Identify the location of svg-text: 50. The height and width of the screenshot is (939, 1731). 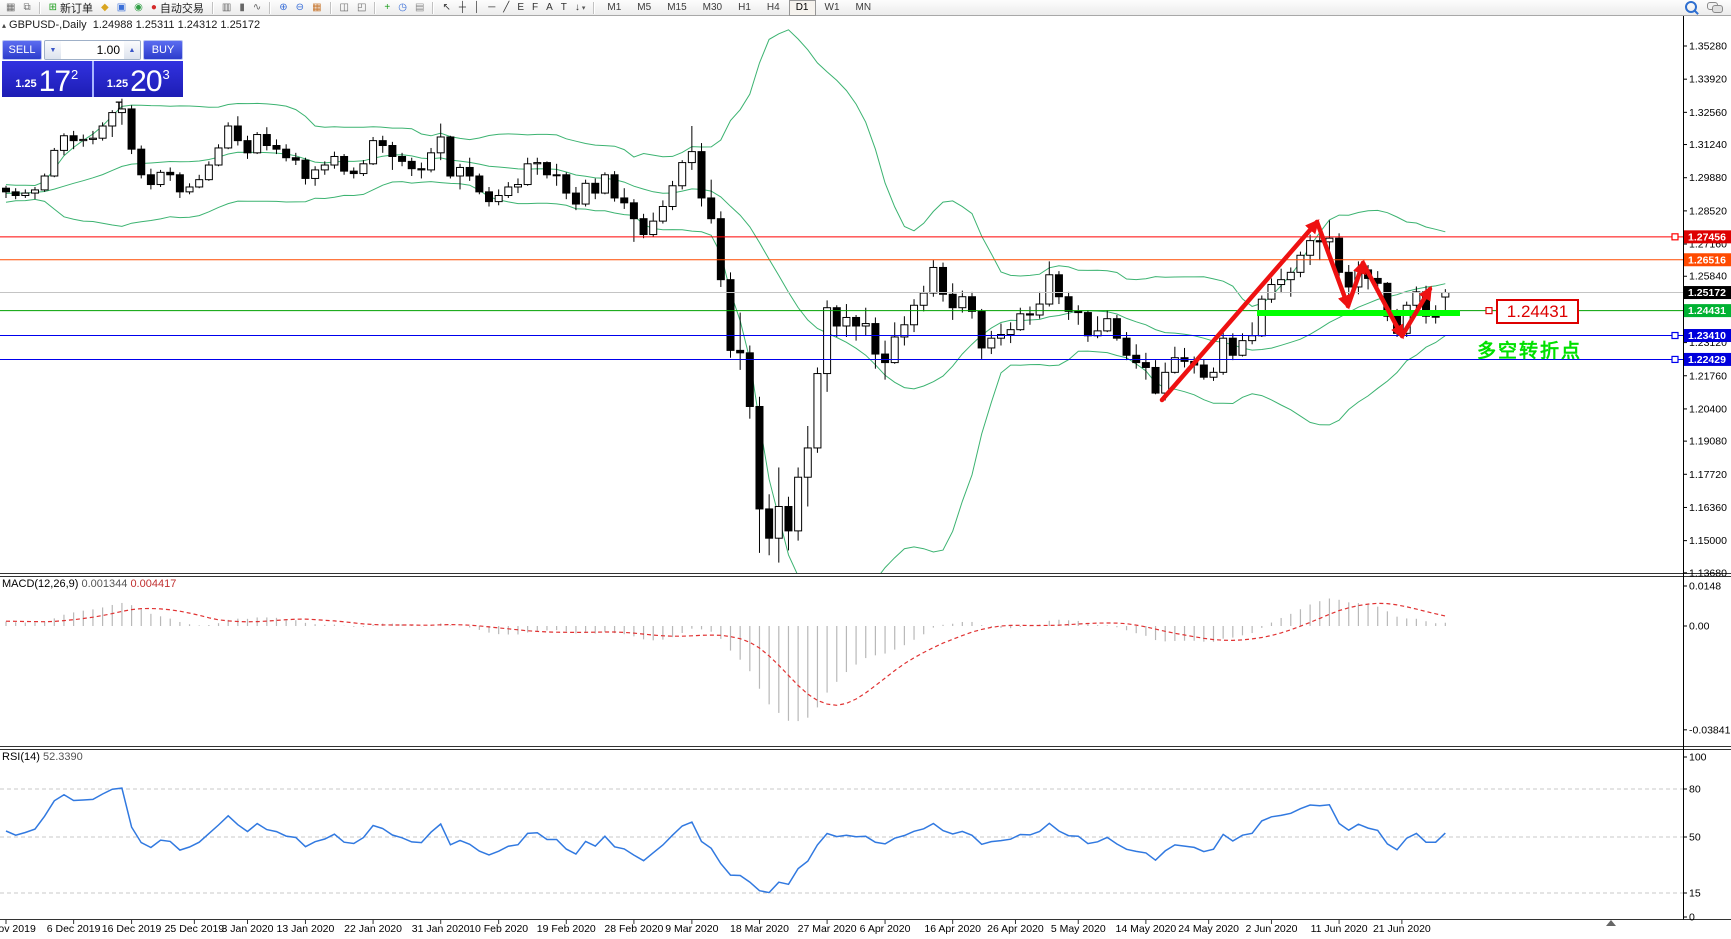
(1695, 838).